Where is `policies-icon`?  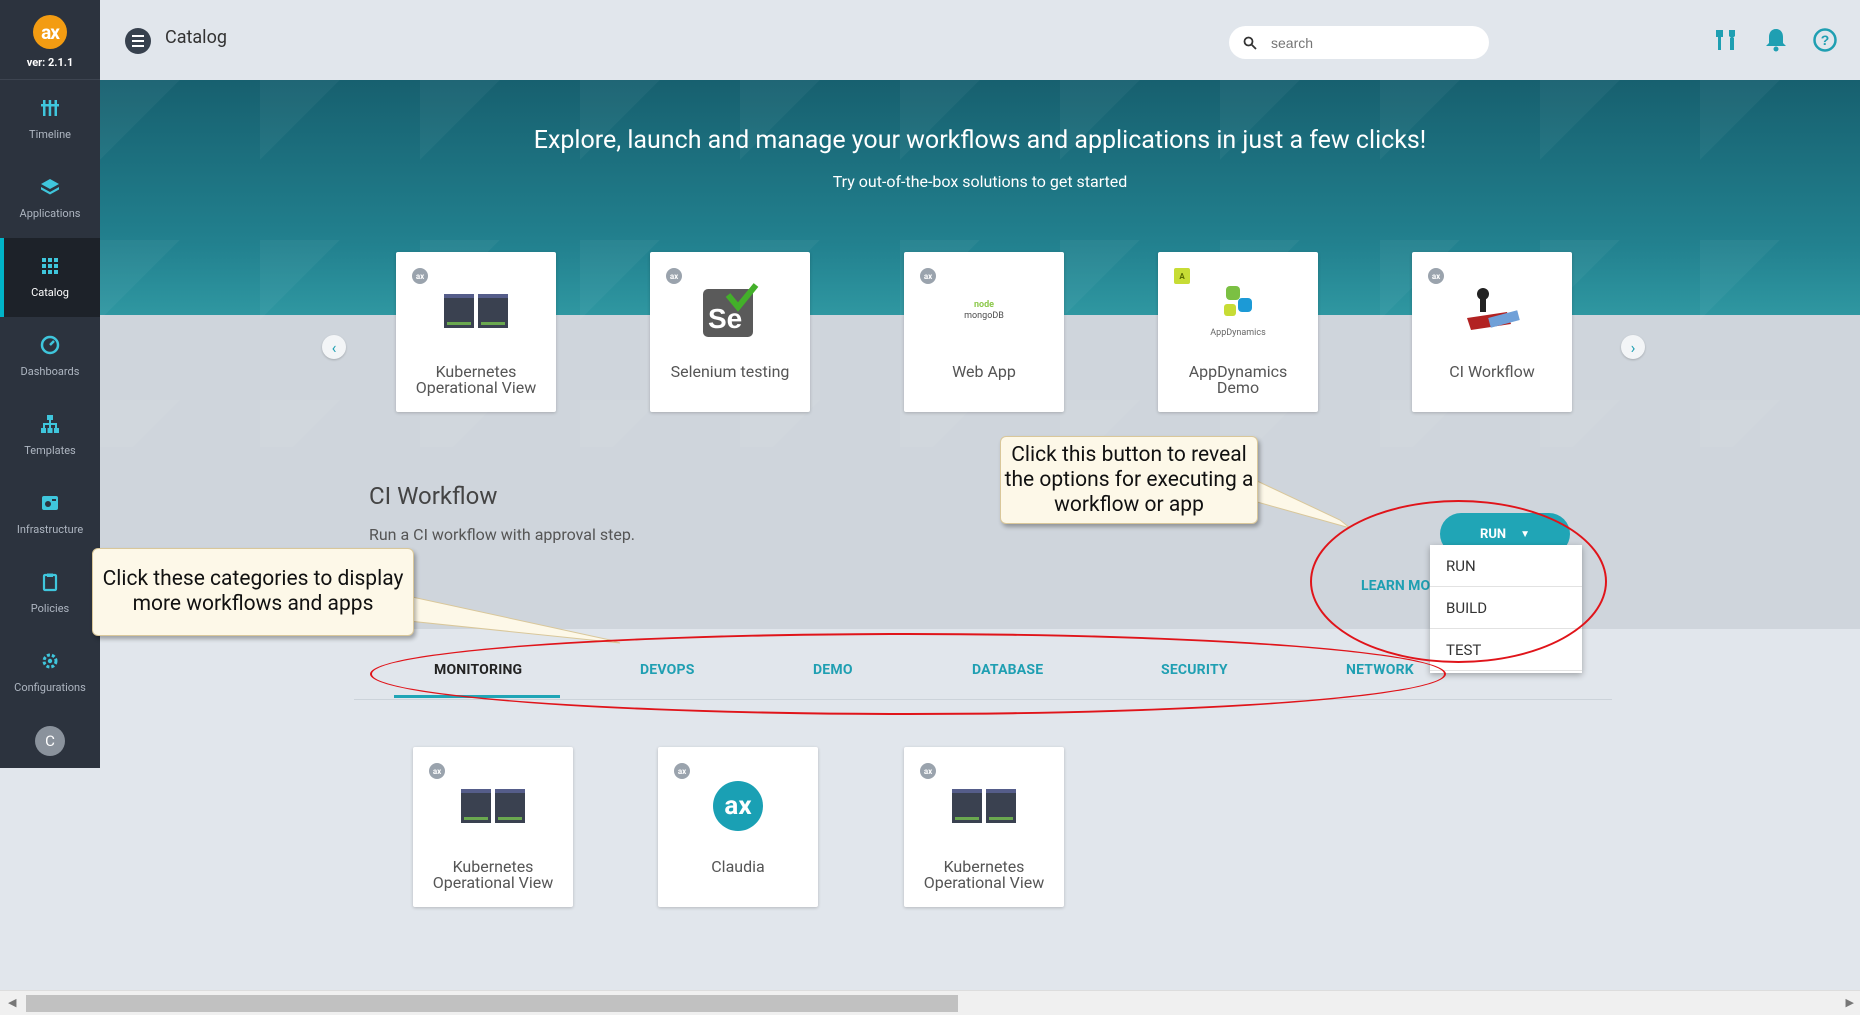
policies-icon is located at coordinates (50, 582).